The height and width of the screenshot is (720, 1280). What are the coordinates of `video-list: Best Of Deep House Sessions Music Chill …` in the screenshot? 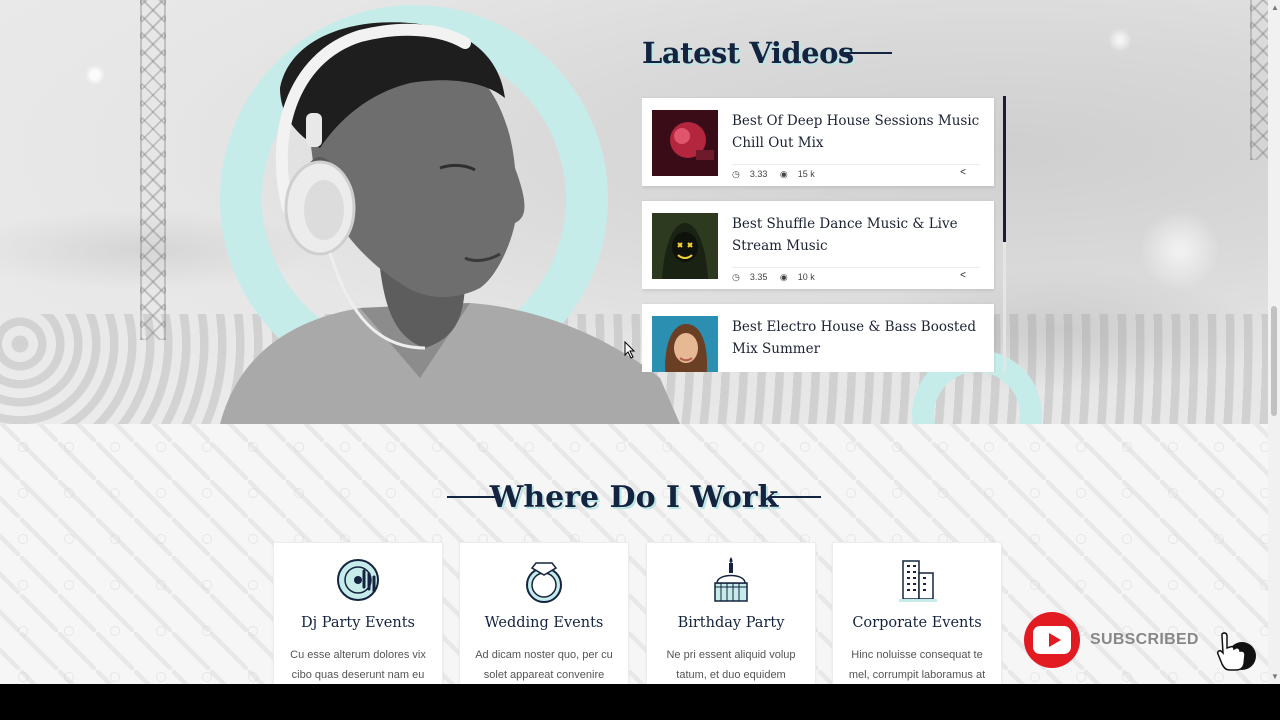 It's located at (819, 234).